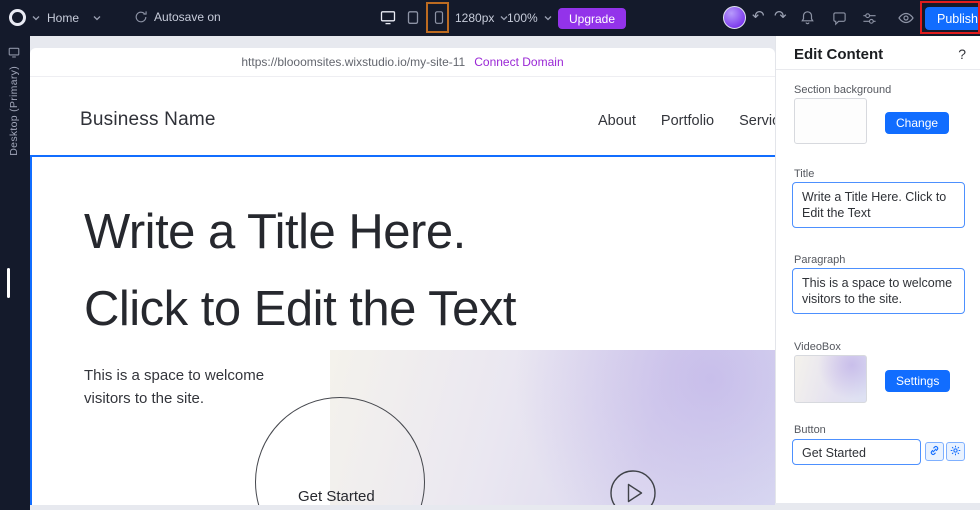 The height and width of the screenshot is (510, 980). I want to click on redo-icon: ↷, so click(780, 16).